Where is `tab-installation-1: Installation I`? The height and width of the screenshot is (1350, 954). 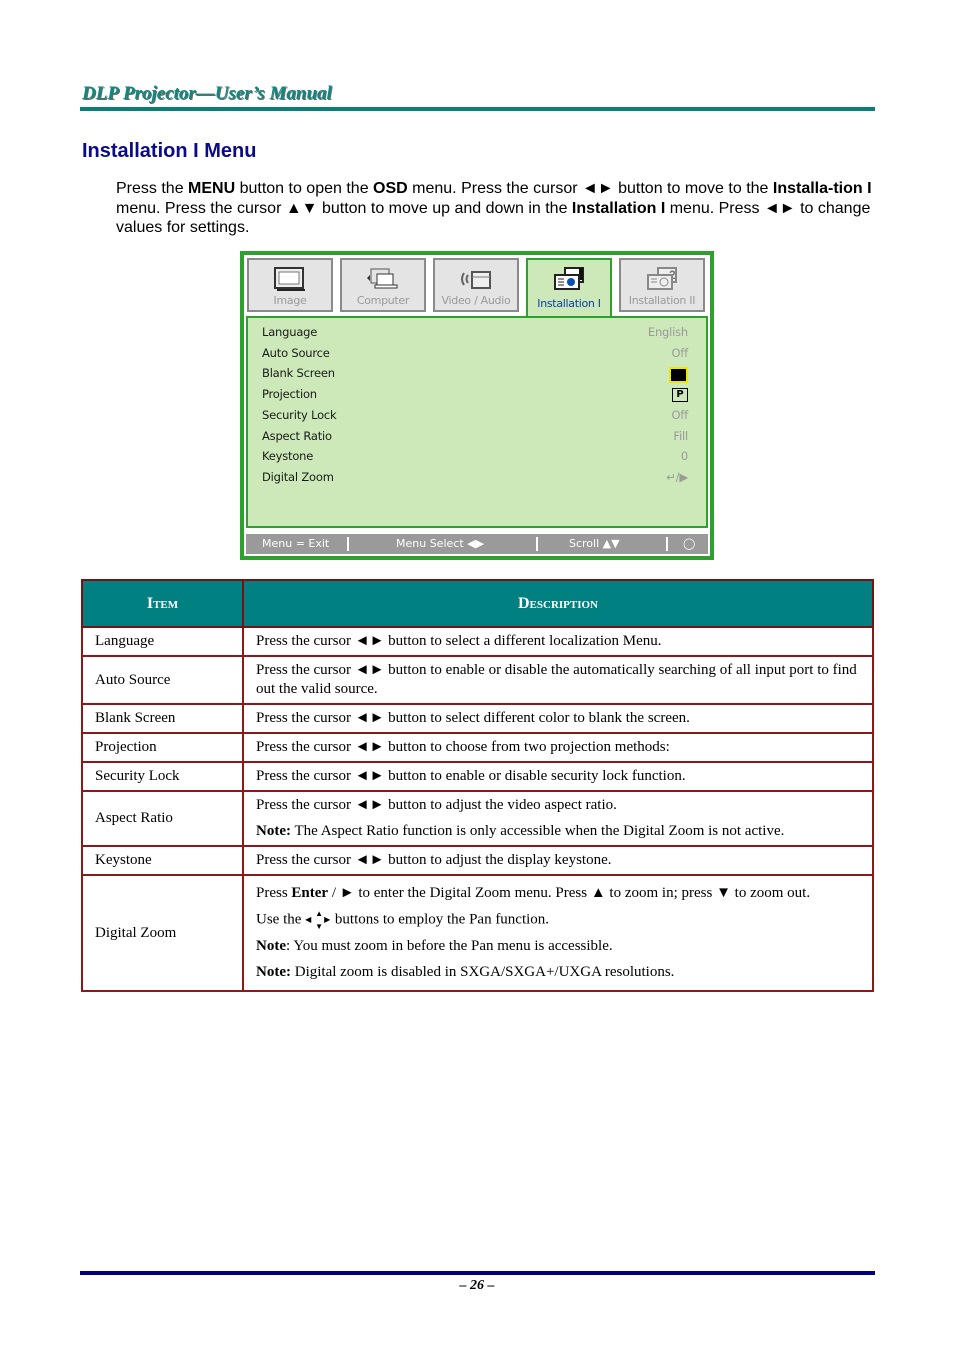
tab-installation-1: Installation I is located at coordinates (569, 289).